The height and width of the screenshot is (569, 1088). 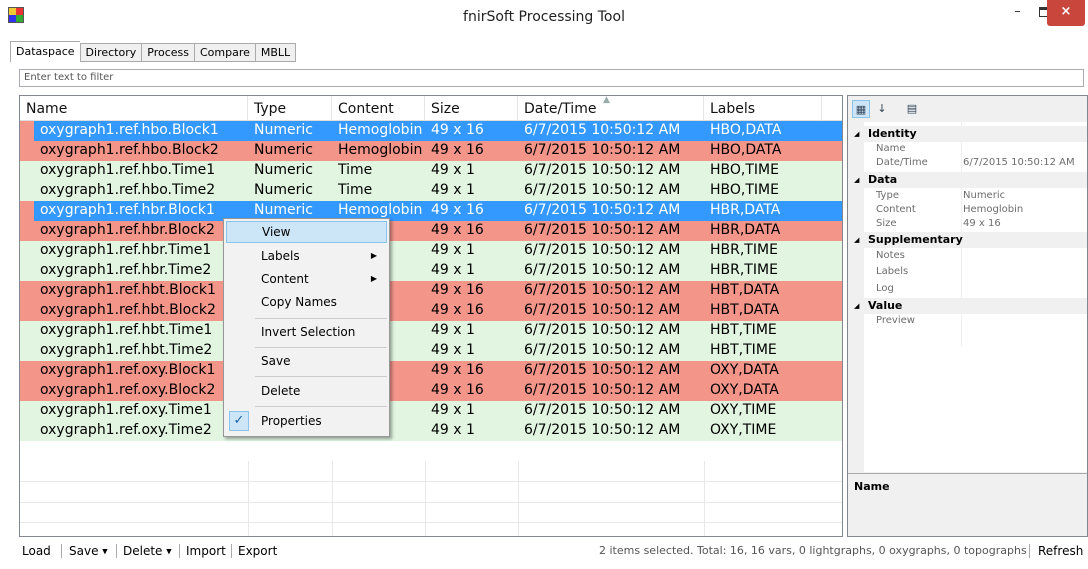 I want to click on column-header-labels: Labels, so click(x=763, y=108).